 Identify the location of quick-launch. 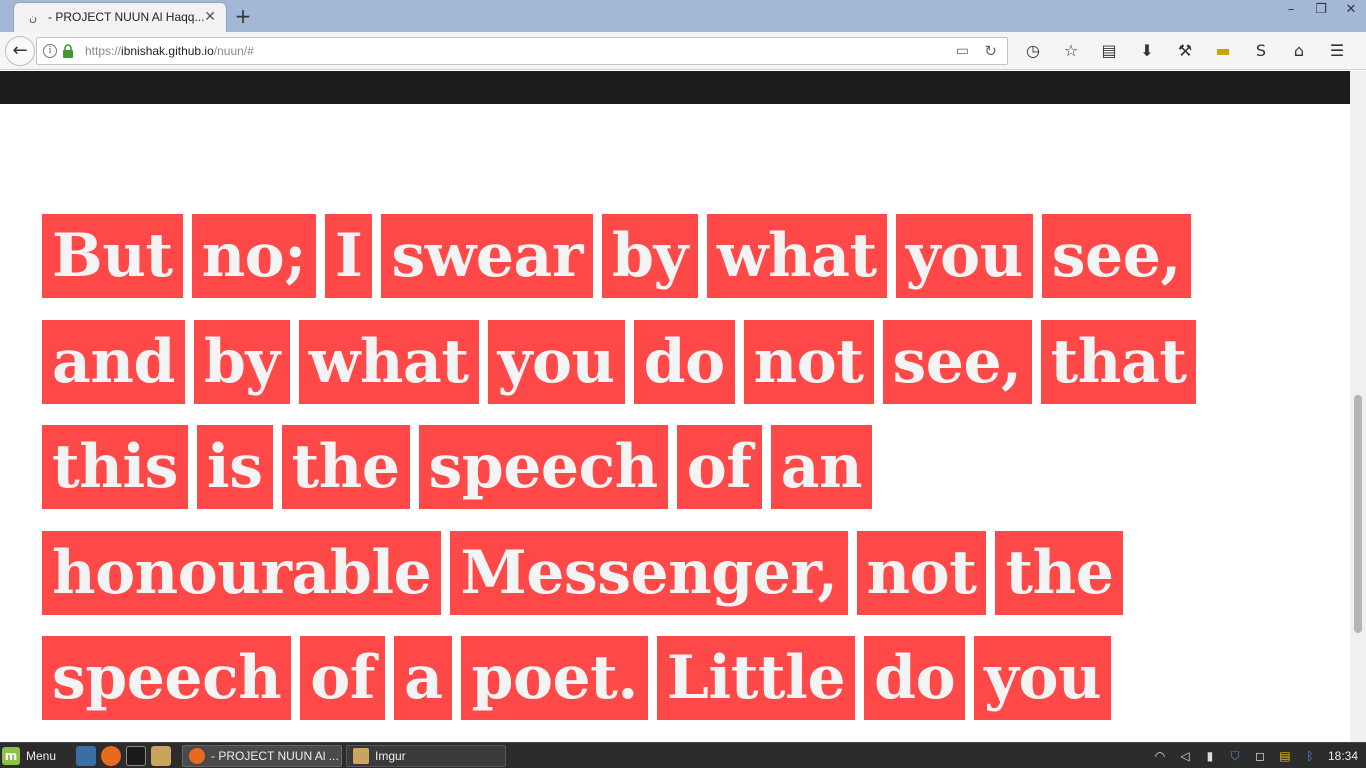
(126, 756).